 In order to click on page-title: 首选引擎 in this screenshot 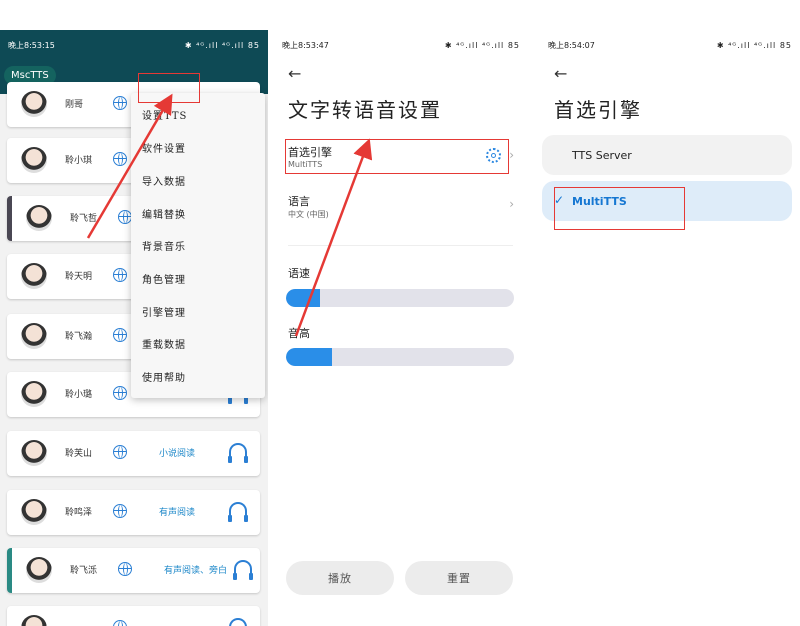, I will do `click(598, 110)`.